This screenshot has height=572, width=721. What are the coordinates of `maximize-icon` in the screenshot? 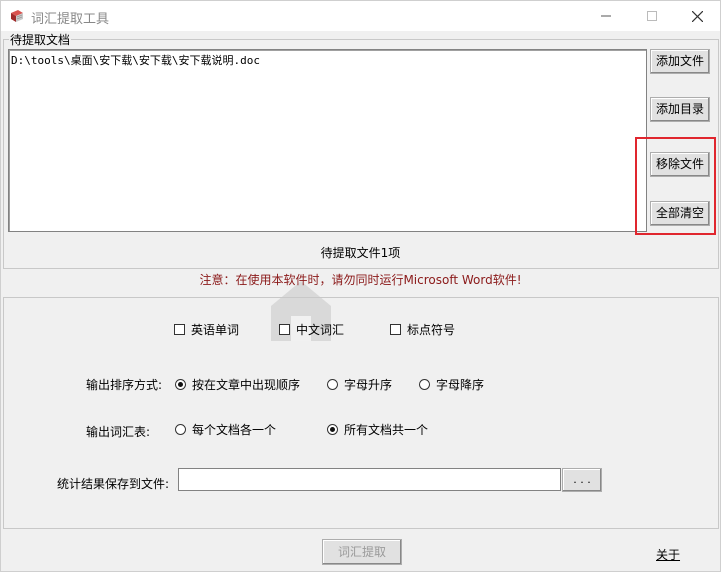 It's located at (652, 16).